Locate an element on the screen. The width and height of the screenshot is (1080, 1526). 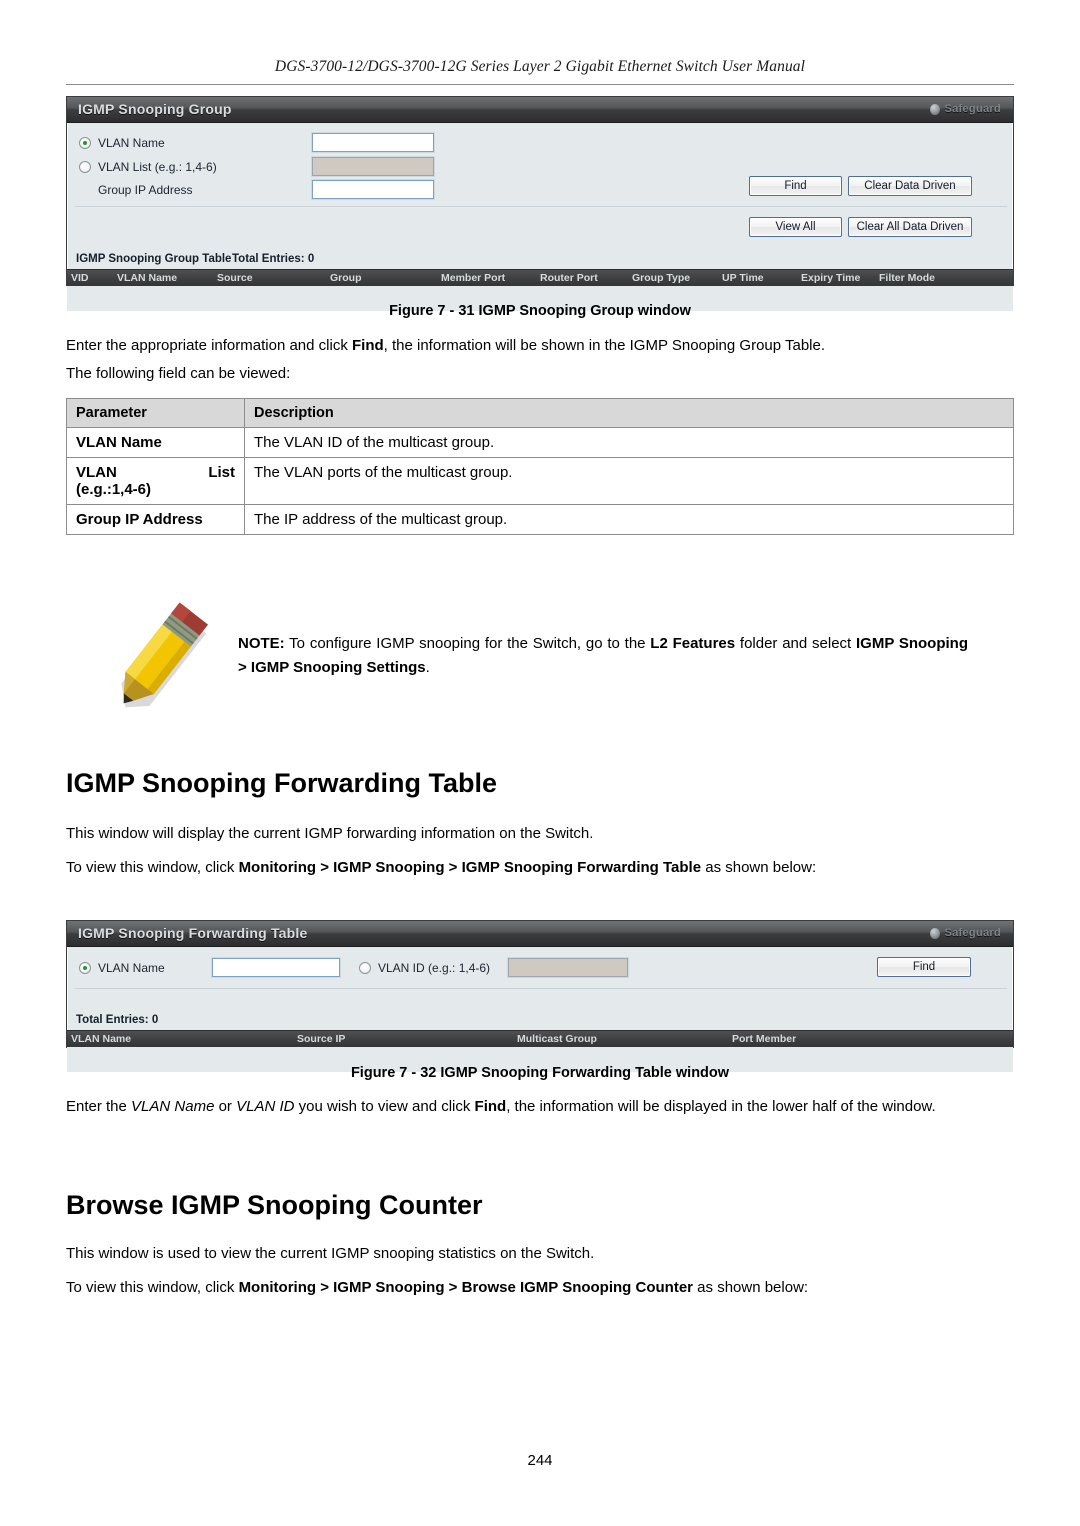
figure-7-31-caption: Figure 7 - 31 IGMP Snooping Group window is located at coordinates (540, 311).